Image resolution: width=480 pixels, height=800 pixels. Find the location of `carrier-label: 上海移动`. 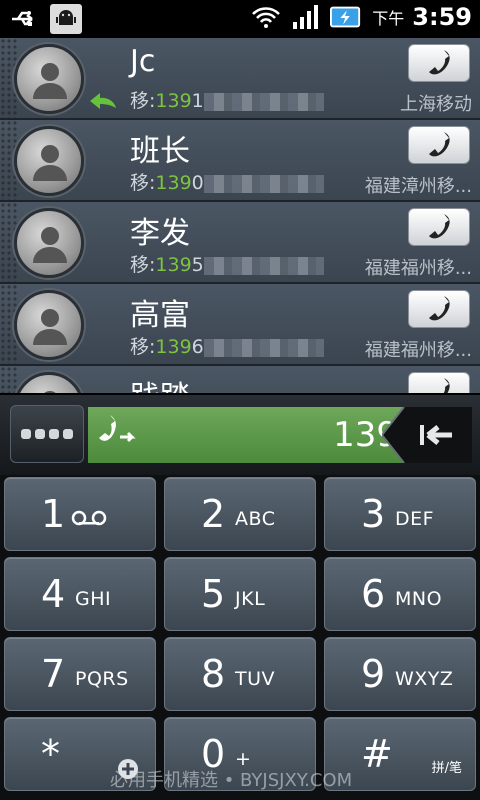

carrier-label: 上海移动 is located at coordinates (436, 104).